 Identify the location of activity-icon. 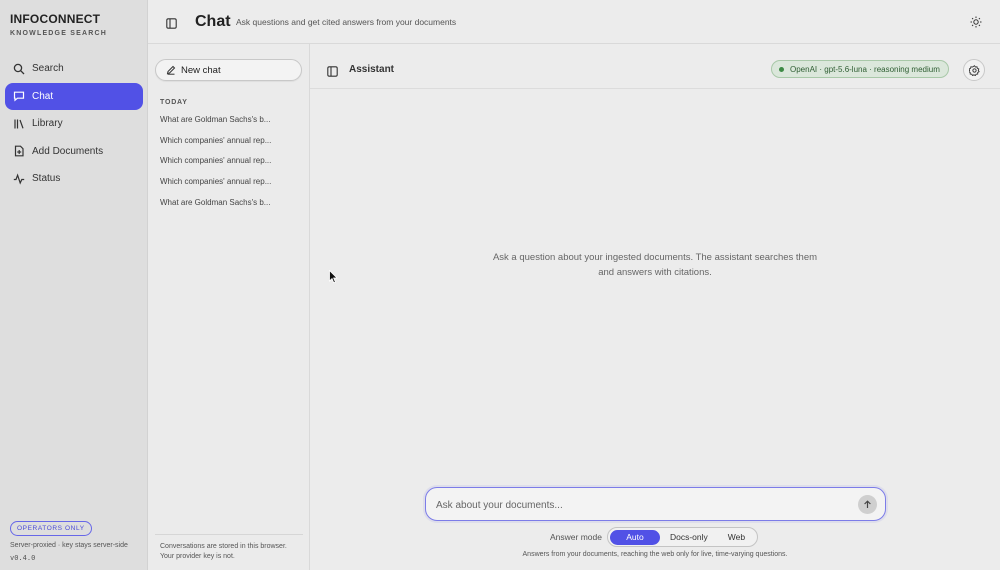
(19, 179).